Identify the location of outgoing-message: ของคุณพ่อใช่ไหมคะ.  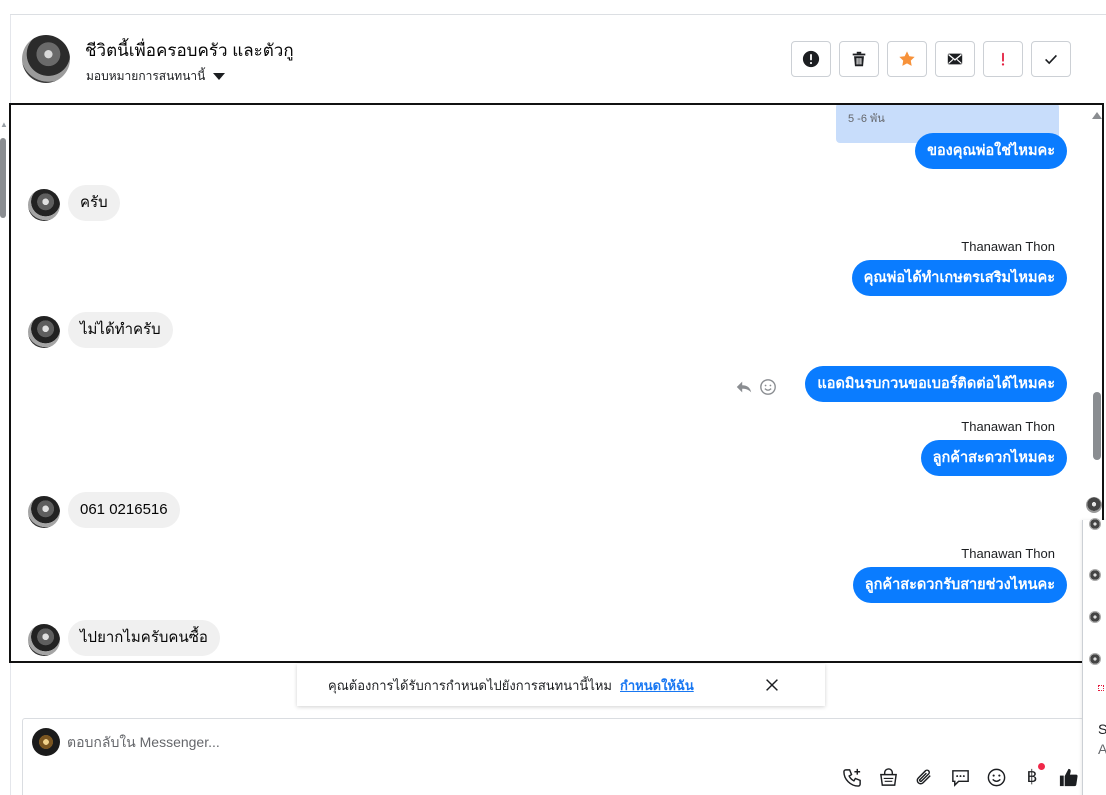
(991, 151).